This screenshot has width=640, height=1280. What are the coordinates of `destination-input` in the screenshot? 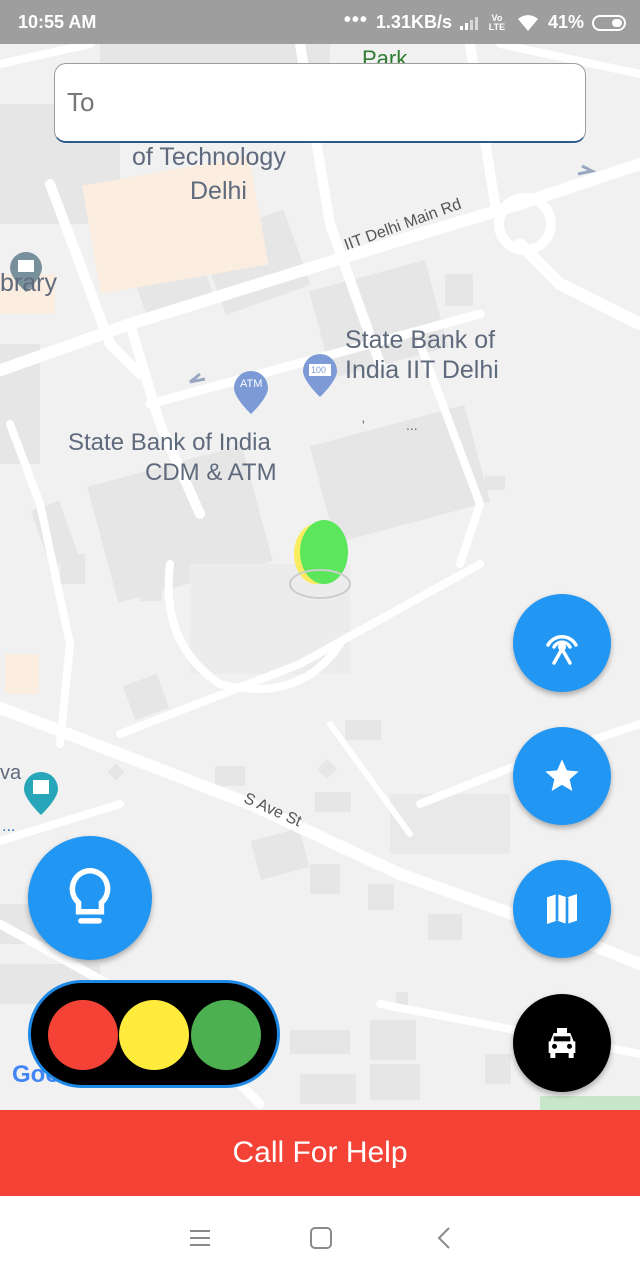 It's located at (320, 103).